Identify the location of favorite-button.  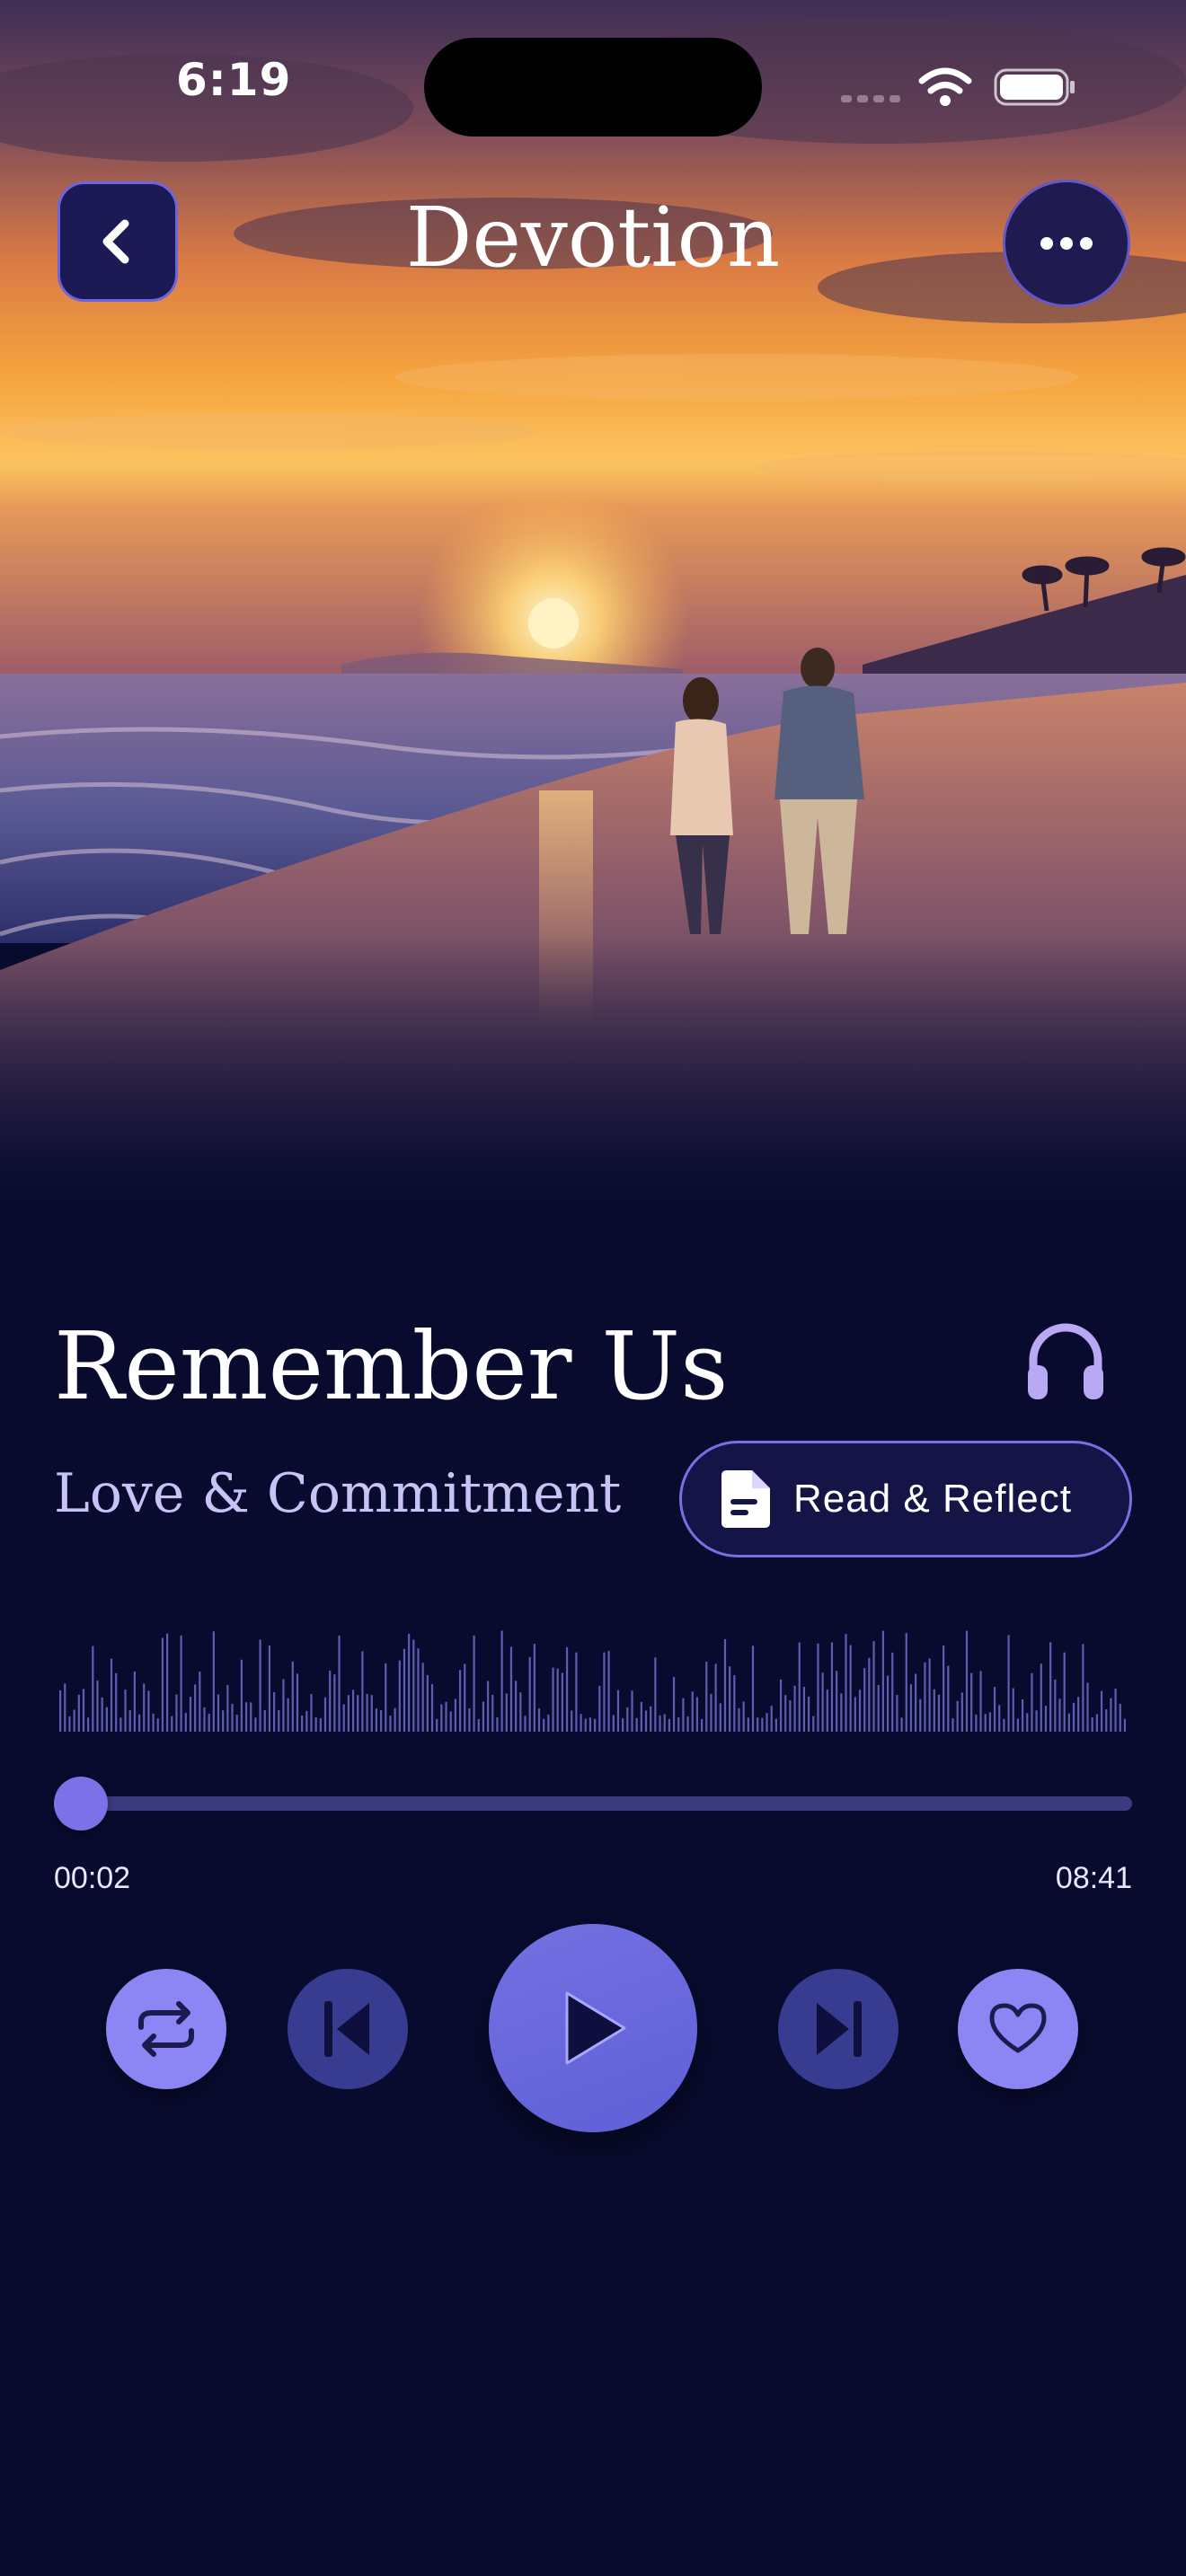
(1018, 2029).